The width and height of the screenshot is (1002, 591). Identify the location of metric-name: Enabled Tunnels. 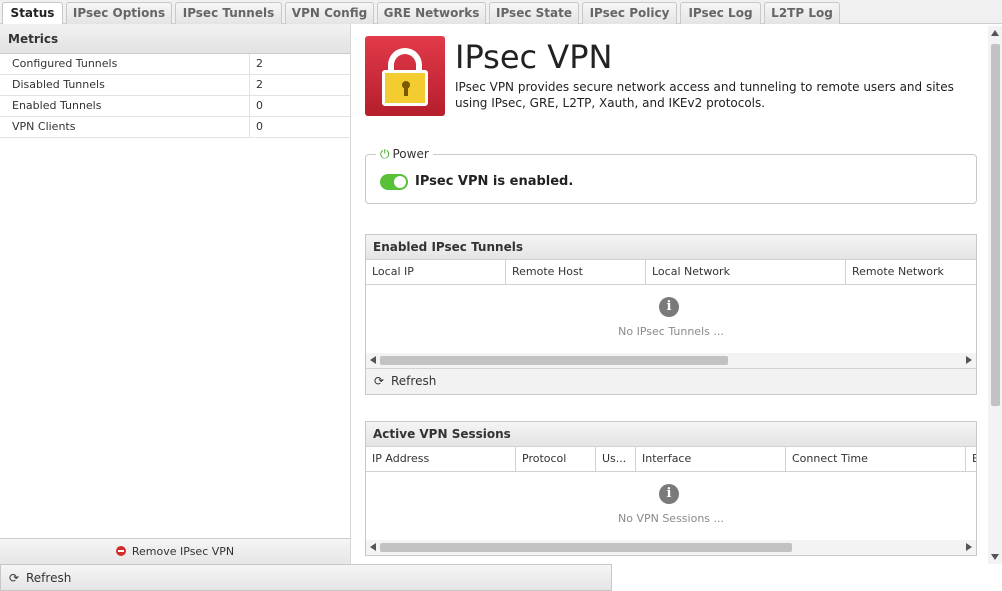
(125, 106).